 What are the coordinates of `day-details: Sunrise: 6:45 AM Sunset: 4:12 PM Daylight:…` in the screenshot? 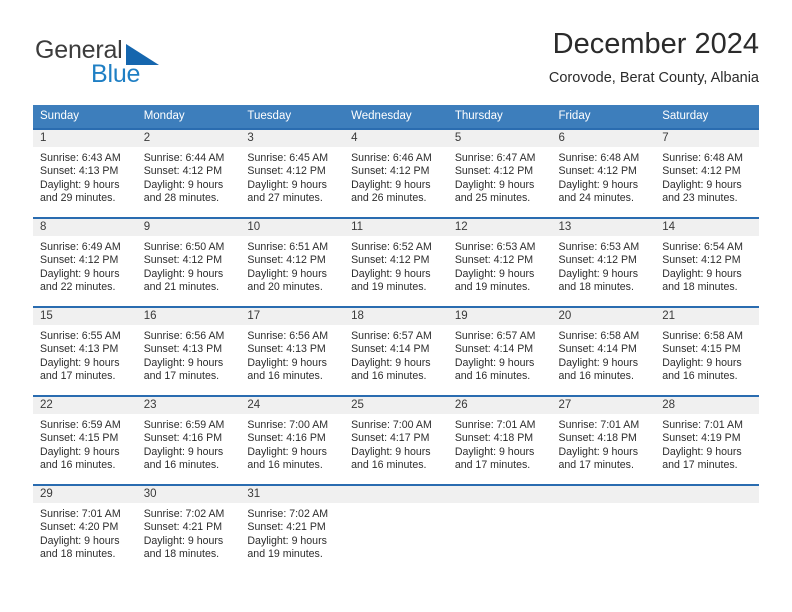 It's located at (292, 176).